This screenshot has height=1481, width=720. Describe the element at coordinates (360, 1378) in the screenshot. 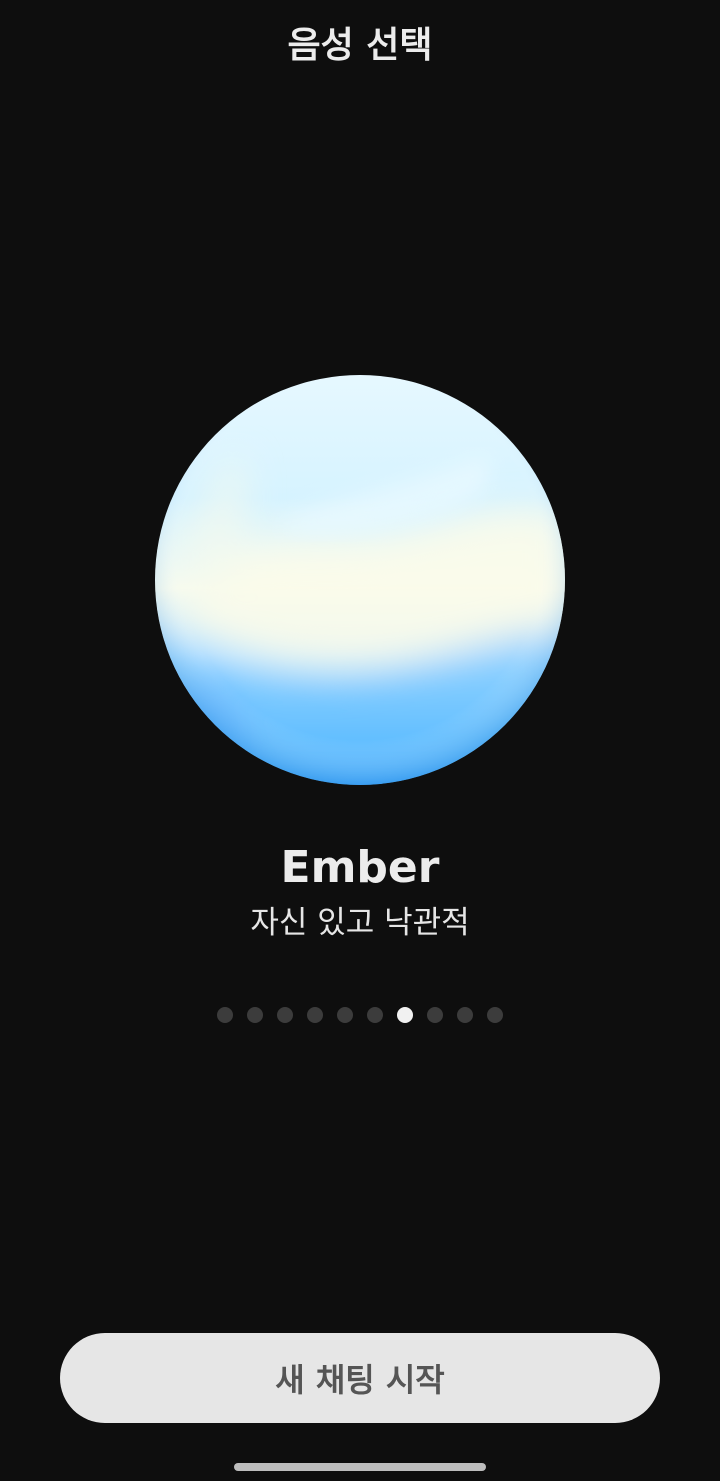

I see `start-new-chat-button: 새 채팅 시작` at that location.